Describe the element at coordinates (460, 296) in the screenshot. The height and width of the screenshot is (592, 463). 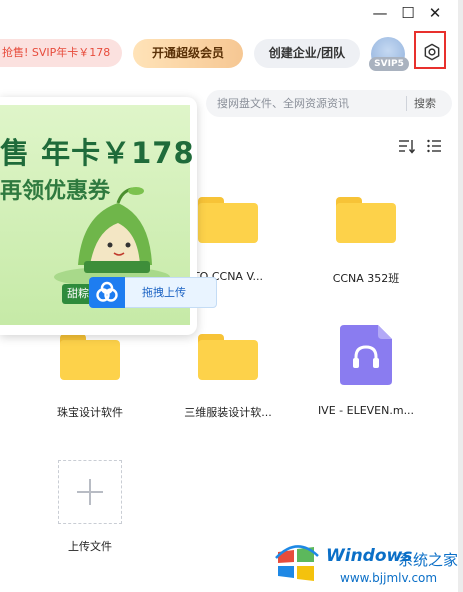
I see `window-edge` at that location.